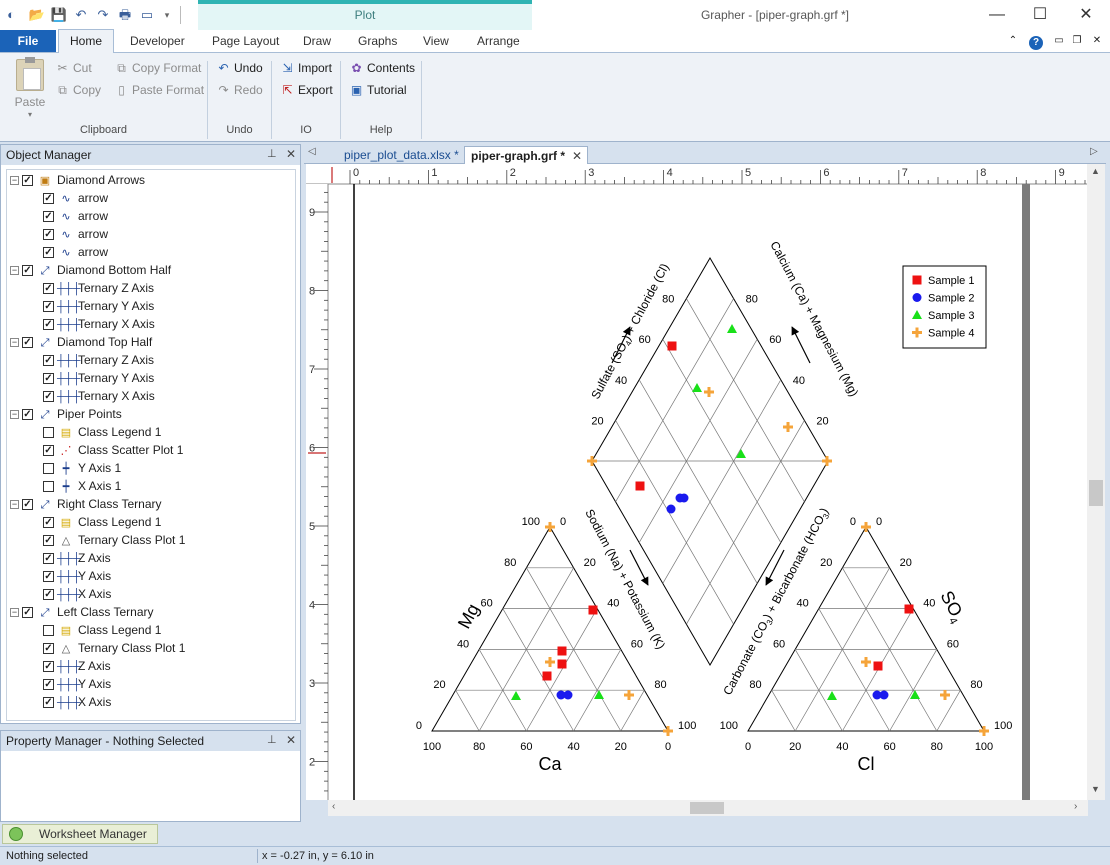 The height and width of the screenshot is (865, 1110). I want to click on close-window-icon: ✕, so click(1086, 15).